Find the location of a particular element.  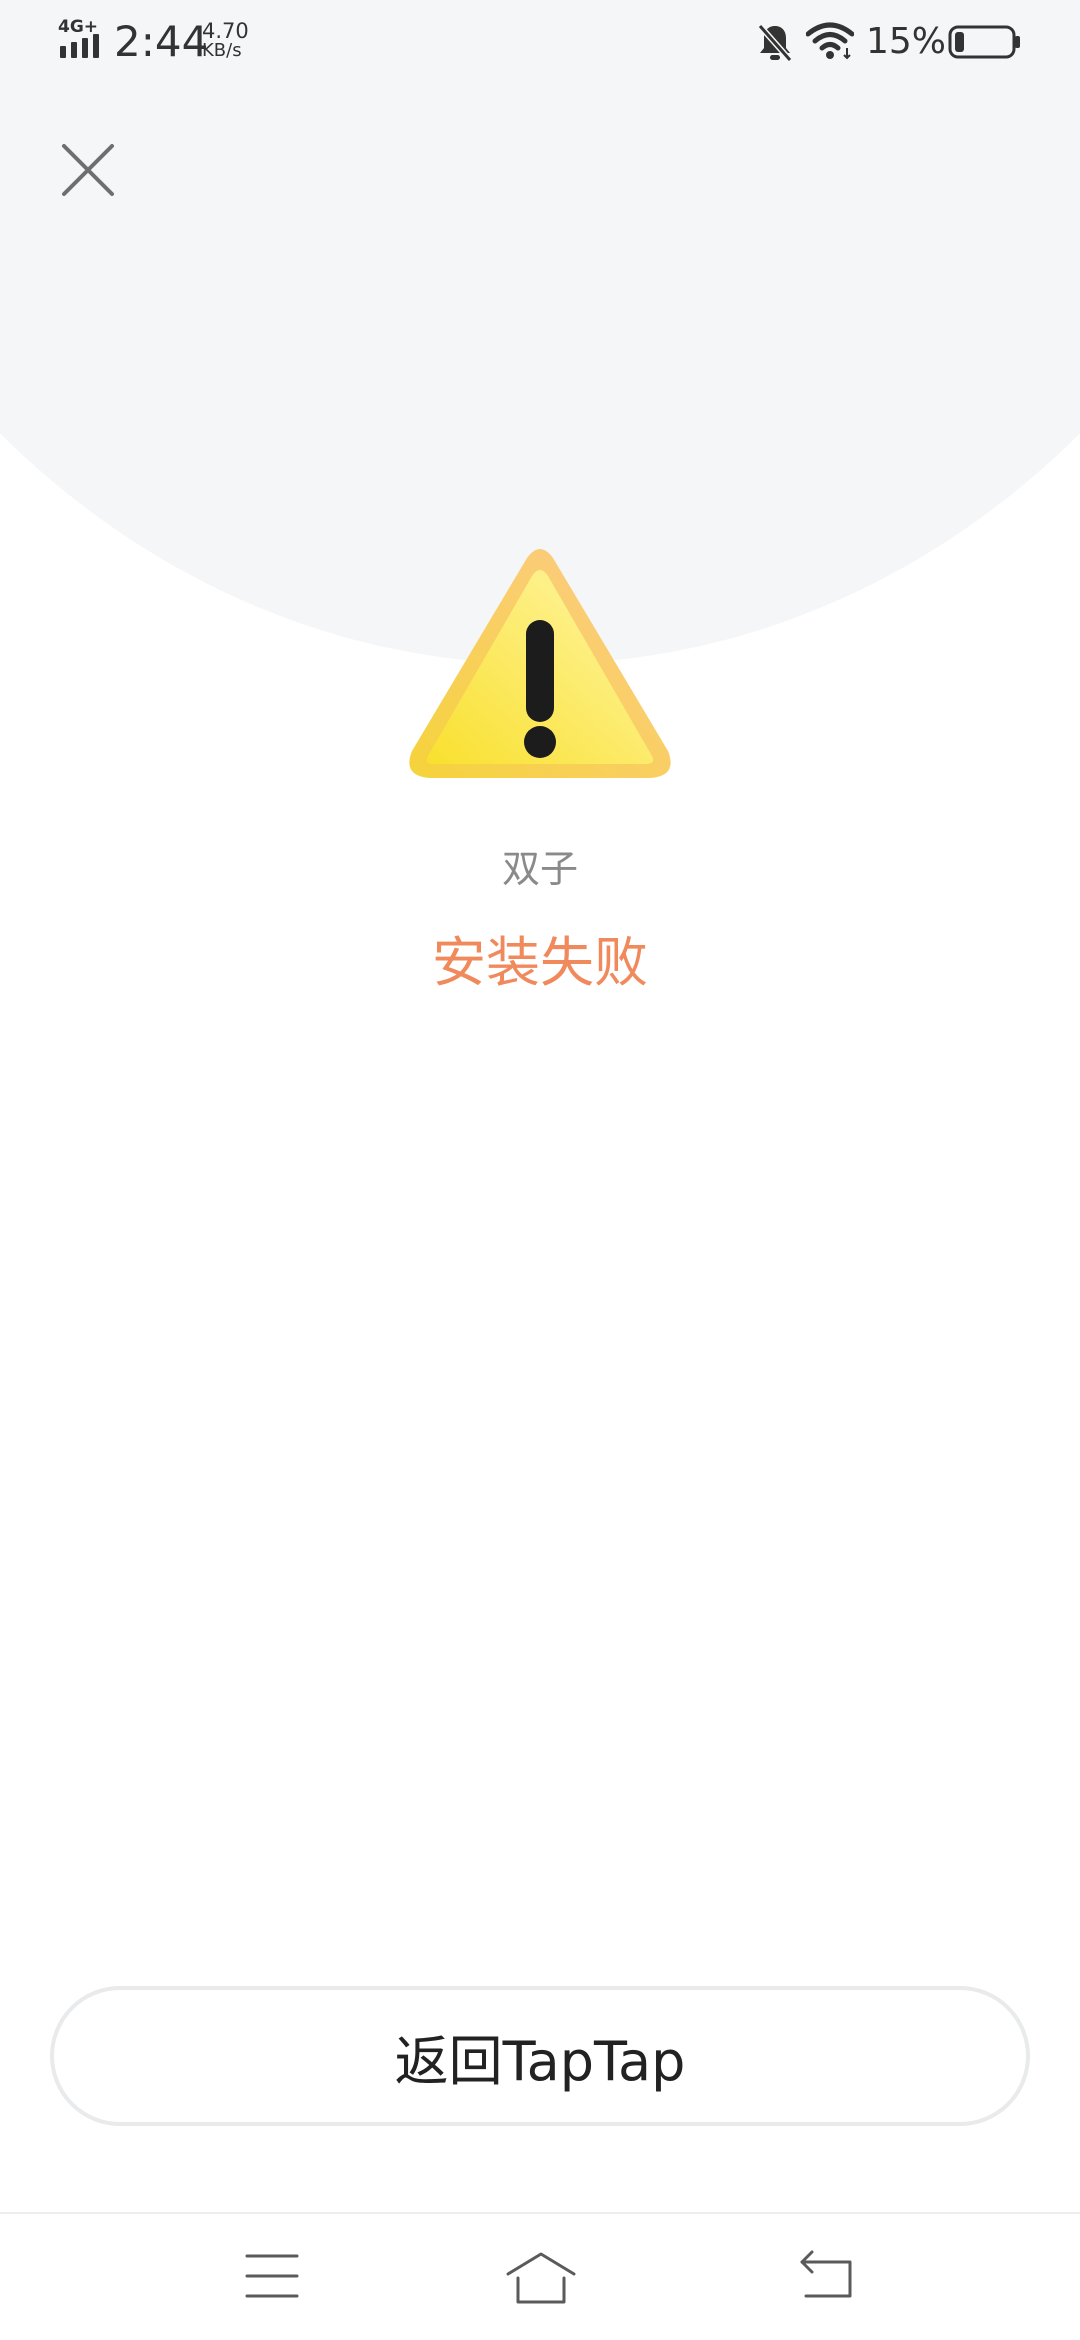

navigation-bar is located at coordinates (540, 2276).